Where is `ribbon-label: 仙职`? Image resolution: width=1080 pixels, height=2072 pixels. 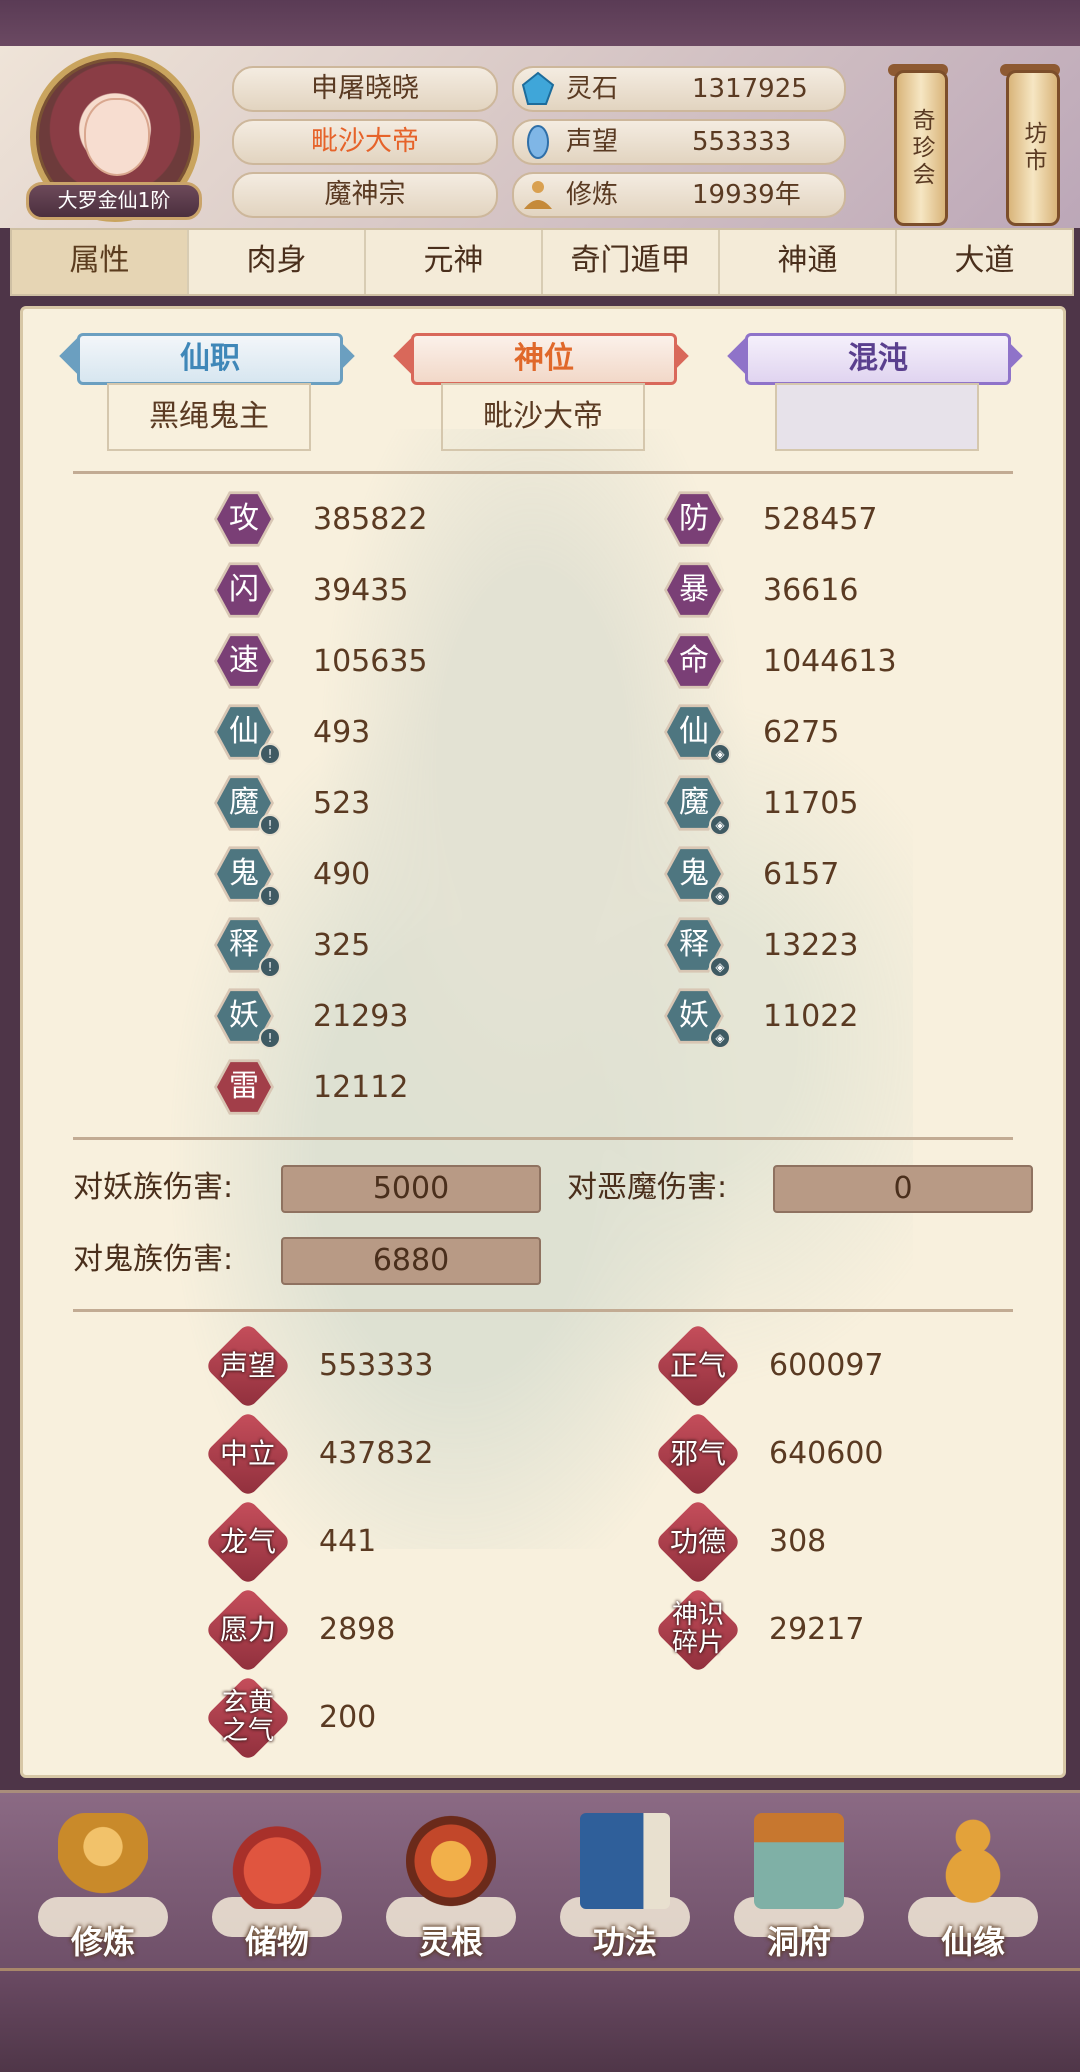
ribbon-label: 仙职 is located at coordinates (210, 359).